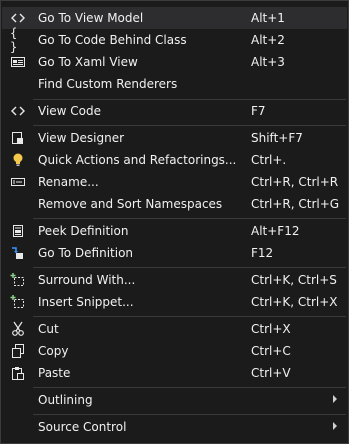 Image resolution: width=349 pixels, height=444 pixels. Describe the element at coordinates (108, 84) in the screenshot. I see `menu-item-label: Find Custom Renderers` at that location.